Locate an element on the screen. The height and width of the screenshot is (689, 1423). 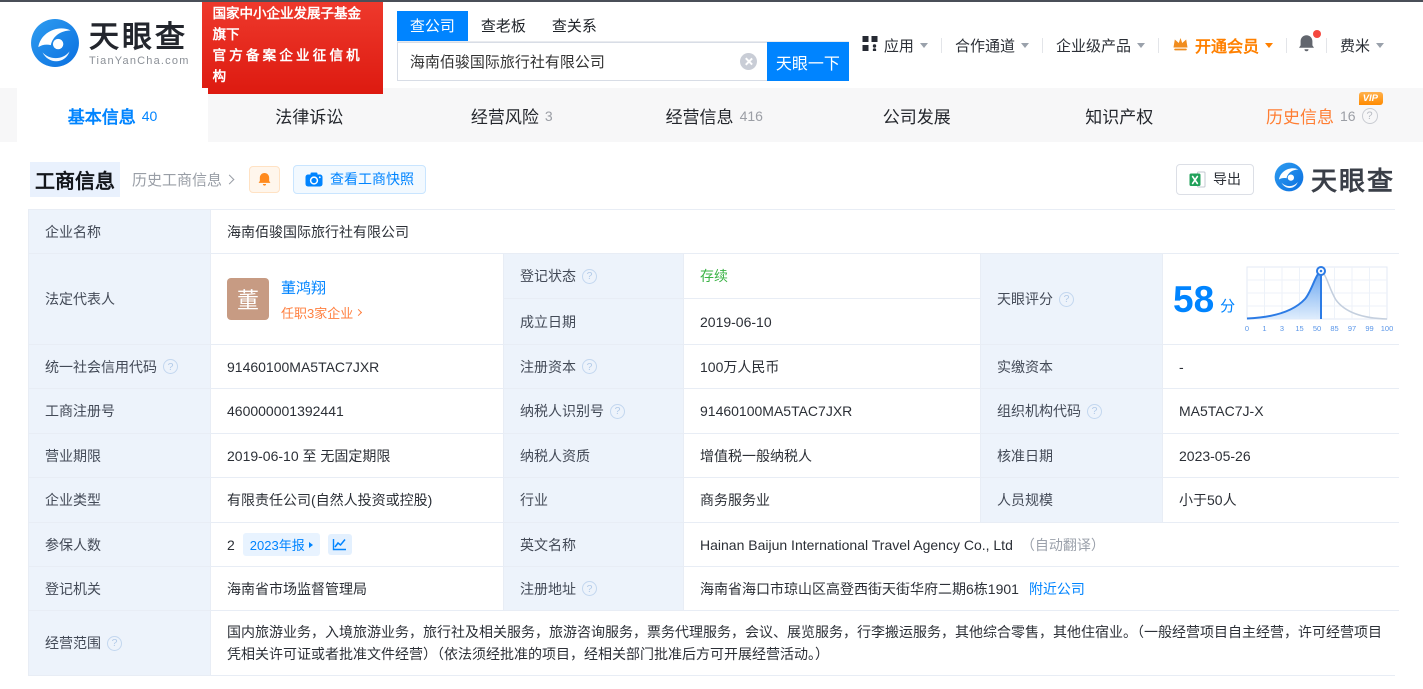
svg-text: 15 is located at coordinates (1300, 328).